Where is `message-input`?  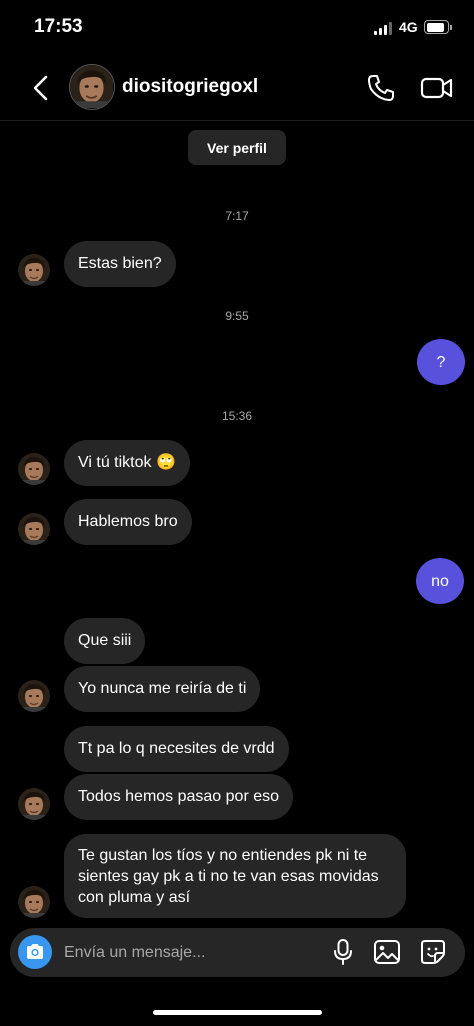
message-input is located at coordinates (189, 953).